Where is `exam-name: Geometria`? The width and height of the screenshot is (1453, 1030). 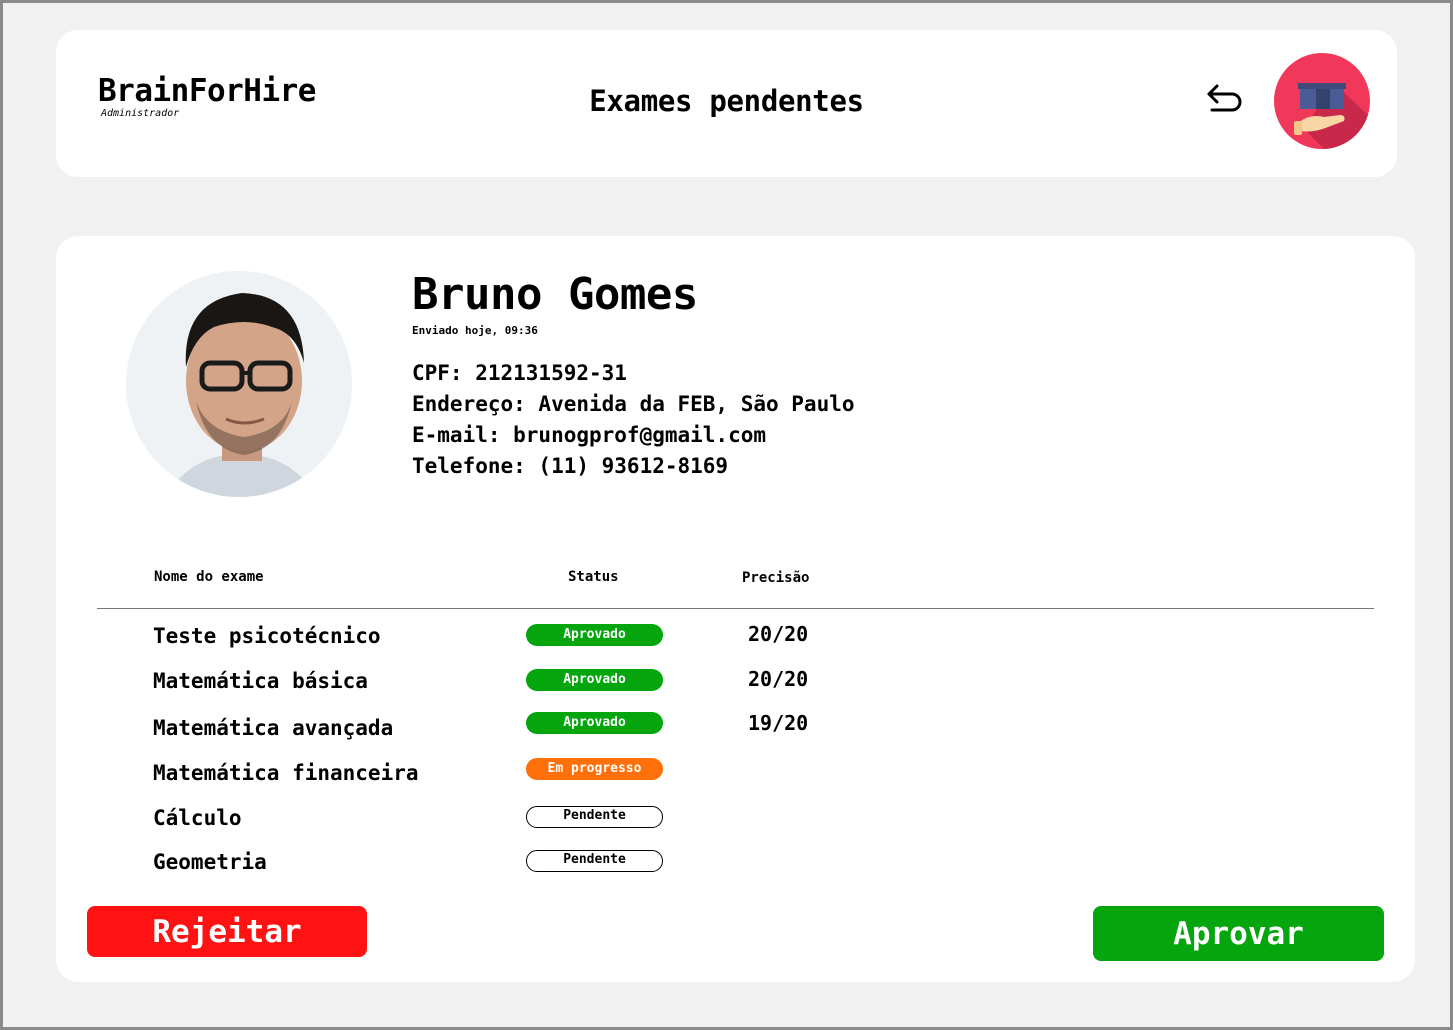
exam-name: Geometria is located at coordinates (210, 862).